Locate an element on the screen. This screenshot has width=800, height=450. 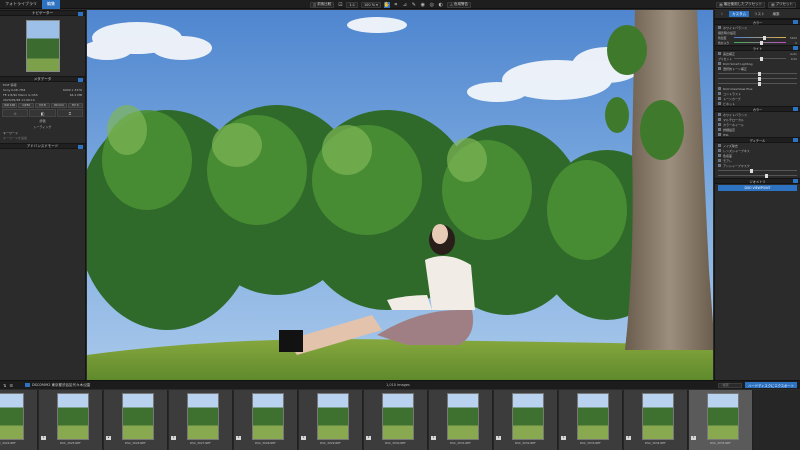
straighten-icon: ⊿ is located at coordinates (405, 5).